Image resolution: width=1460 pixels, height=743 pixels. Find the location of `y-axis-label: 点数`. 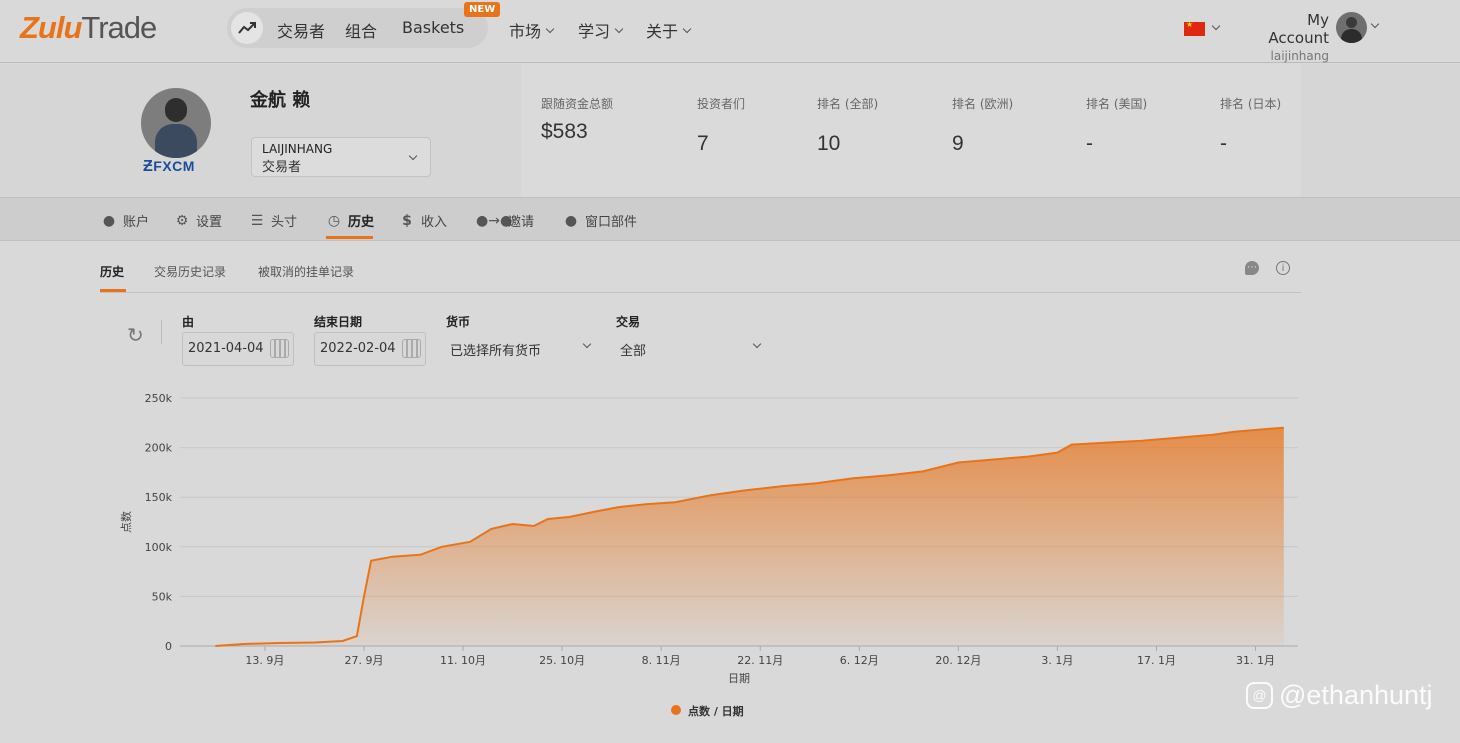

y-axis-label: 点数 is located at coordinates (126, 522).